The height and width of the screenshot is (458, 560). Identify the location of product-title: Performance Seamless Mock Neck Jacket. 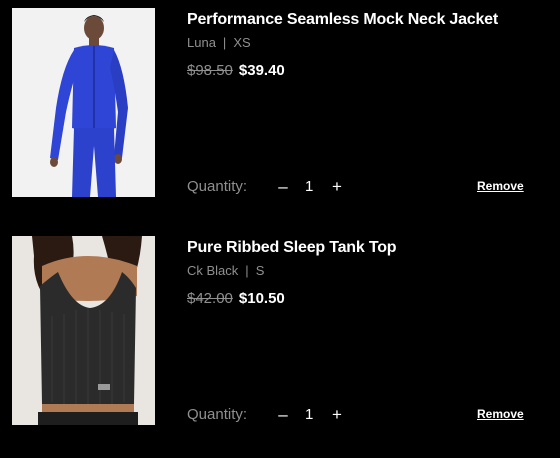
(342, 20).